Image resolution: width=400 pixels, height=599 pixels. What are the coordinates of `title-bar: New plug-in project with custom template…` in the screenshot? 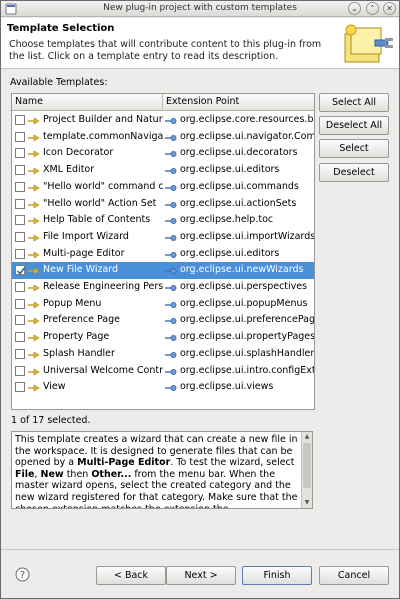 It's located at (200, 9).